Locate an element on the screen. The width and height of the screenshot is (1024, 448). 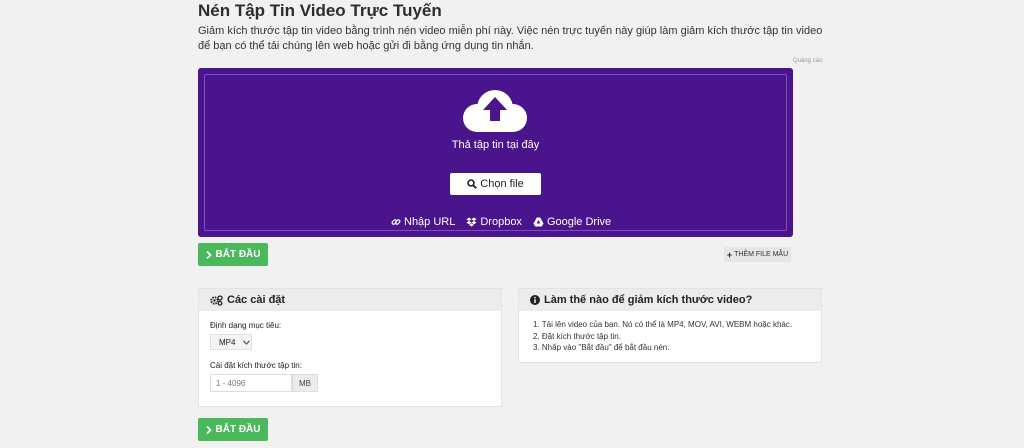
source-dropbox-label: Dropbox is located at coordinates (501, 222).